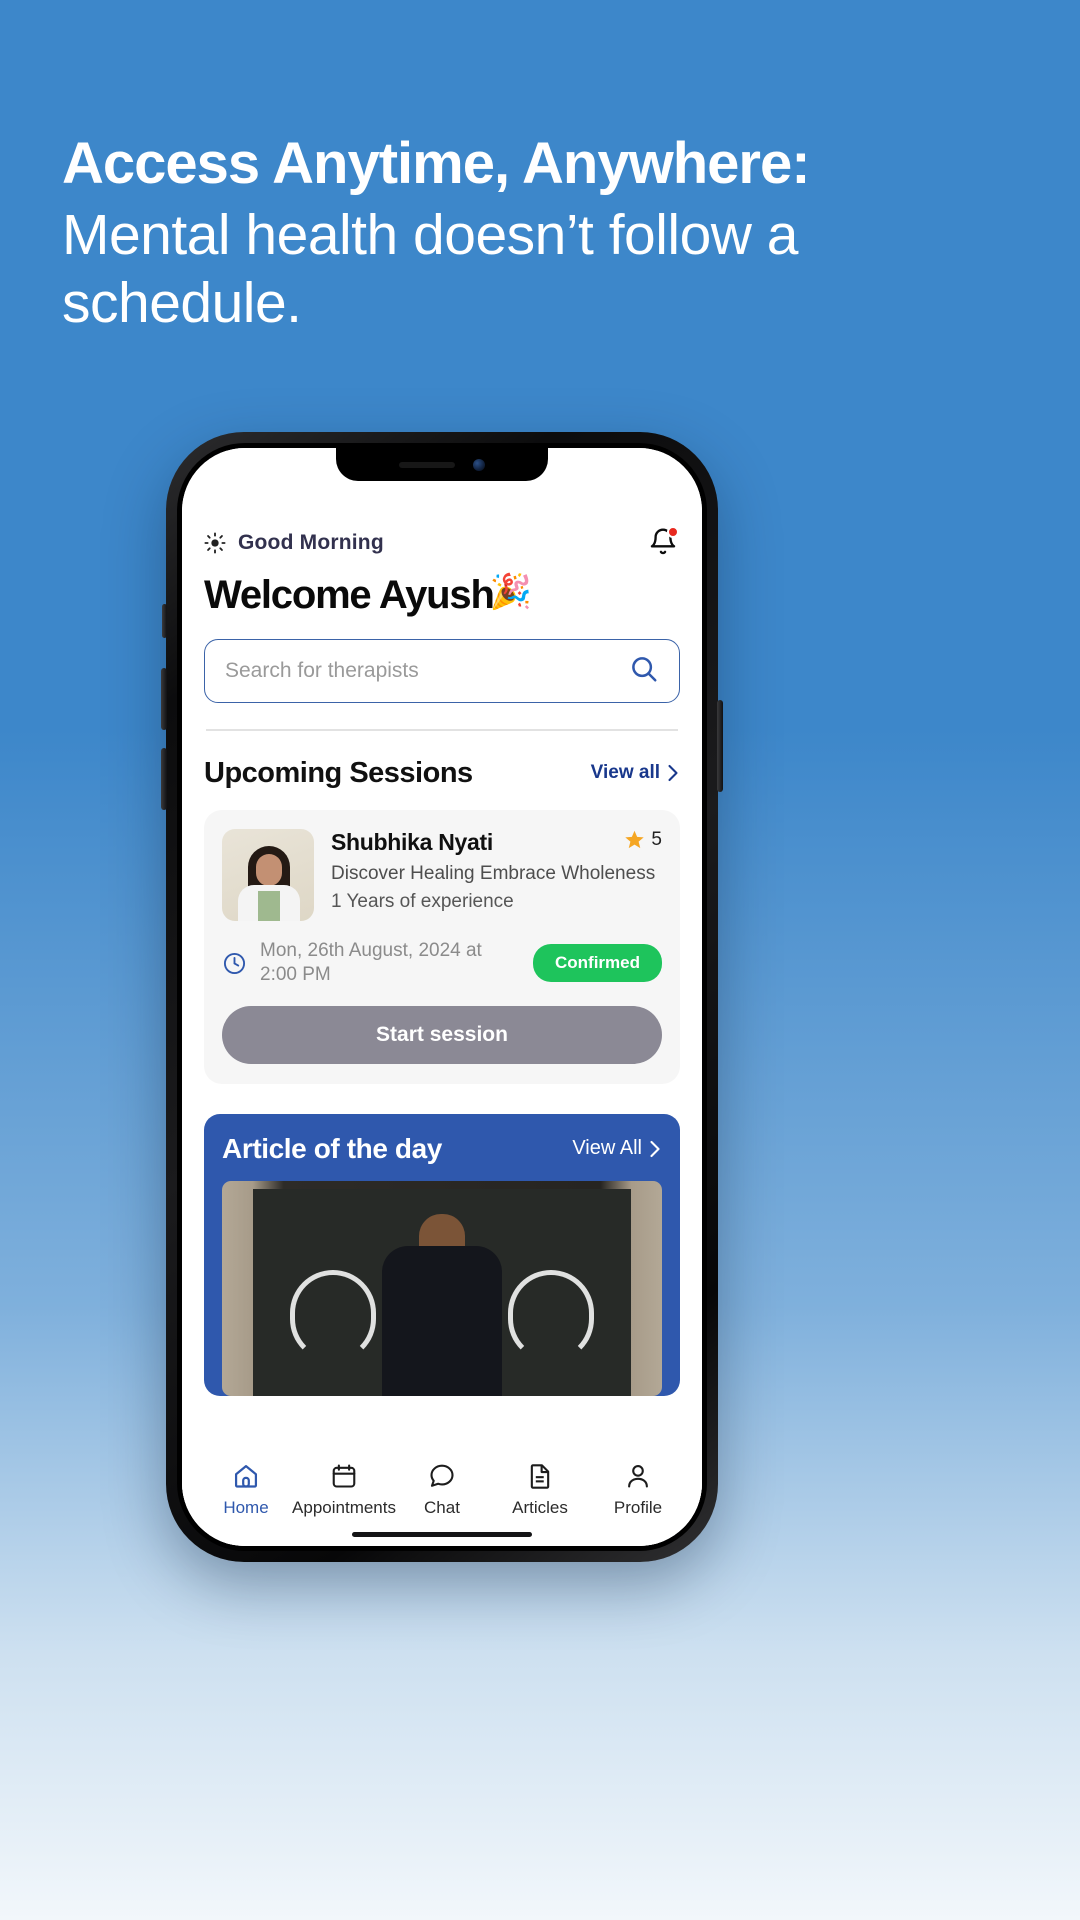  Describe the element at coordinates (638, 1476) in the screenshot. I see `person-icon` at that location.